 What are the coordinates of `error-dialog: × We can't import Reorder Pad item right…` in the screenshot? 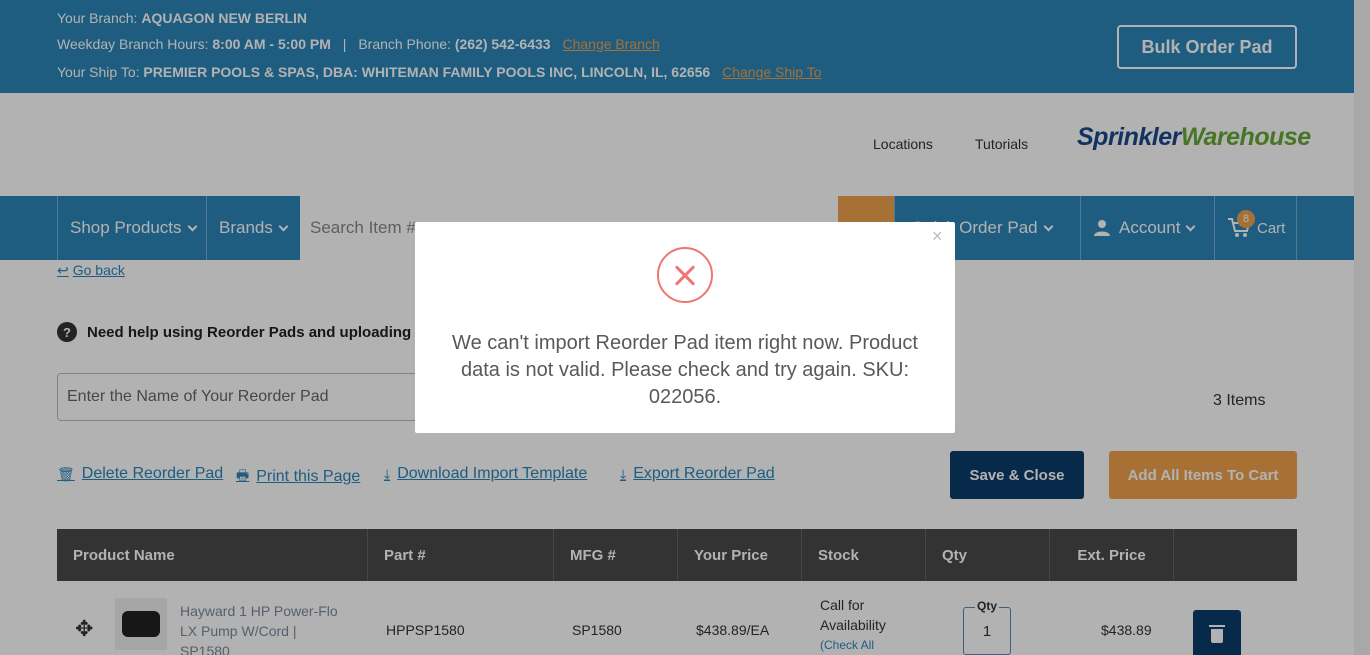 It's located at (685, 327).